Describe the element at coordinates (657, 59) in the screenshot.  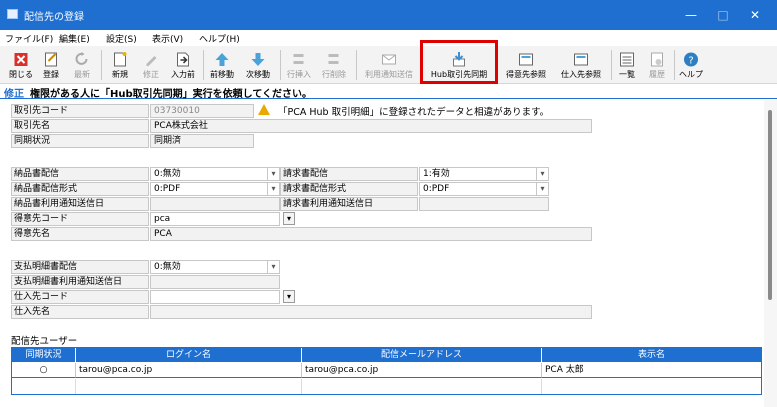
I see `history-icon` at that location.